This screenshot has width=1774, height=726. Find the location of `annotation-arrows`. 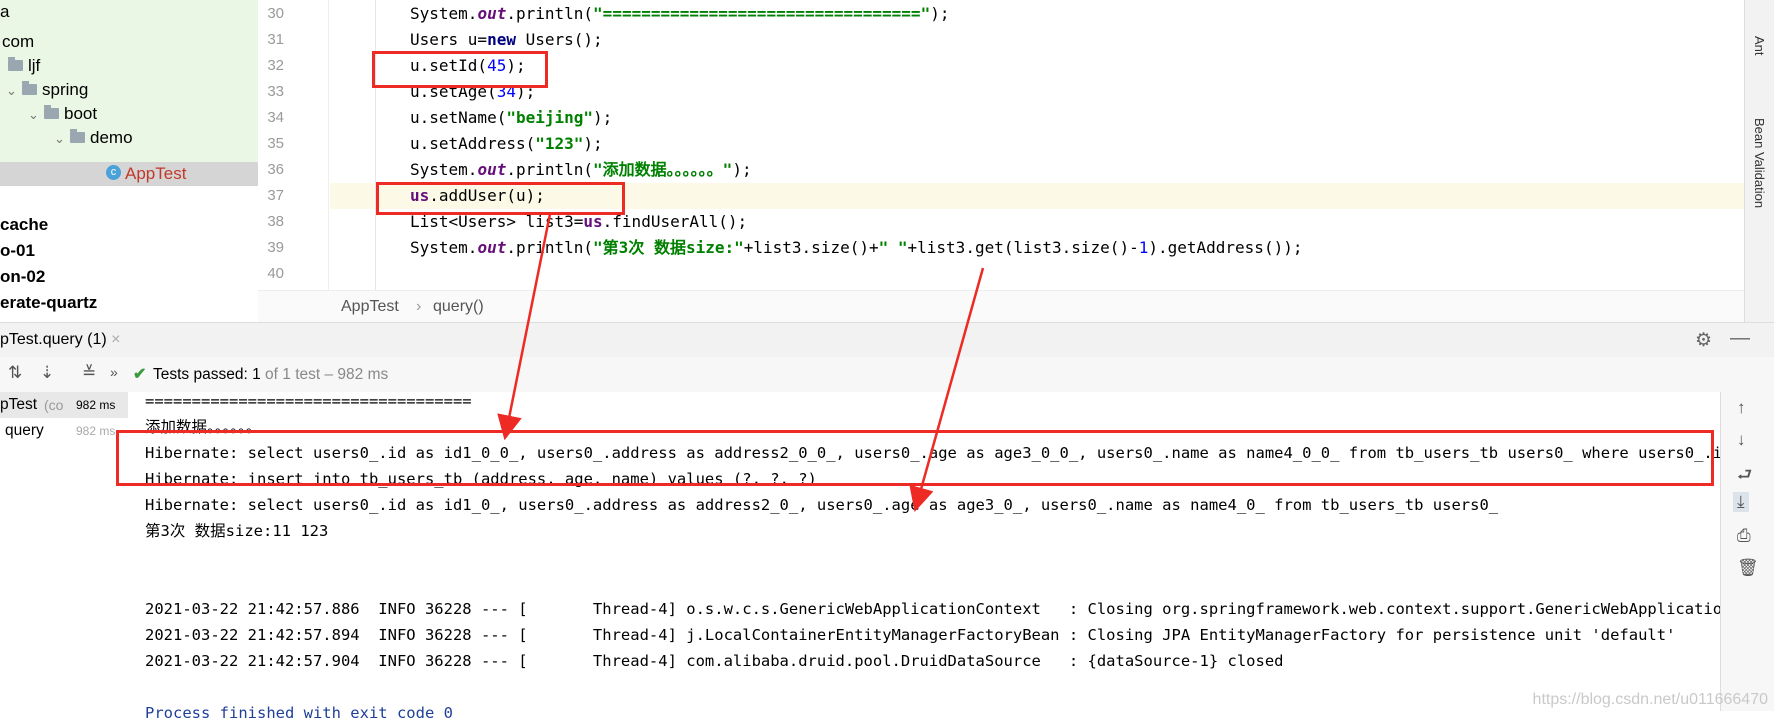

annotation-arrows is located at coordinates (741, 363).